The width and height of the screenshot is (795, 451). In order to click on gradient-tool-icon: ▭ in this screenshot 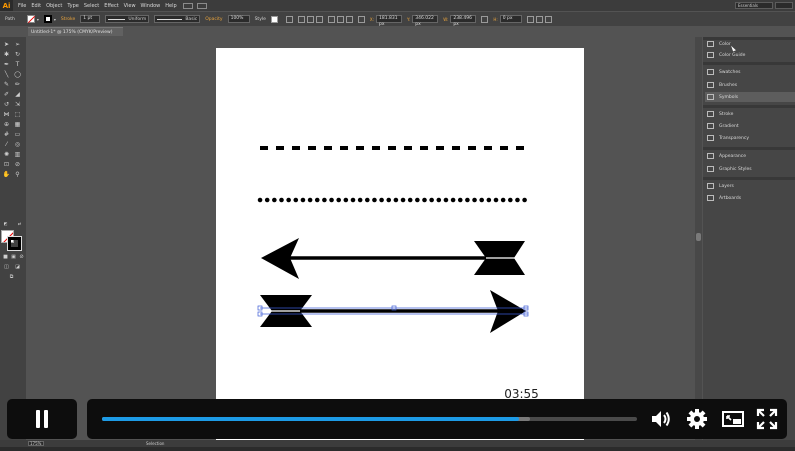, I will do `click(17, 134)`.